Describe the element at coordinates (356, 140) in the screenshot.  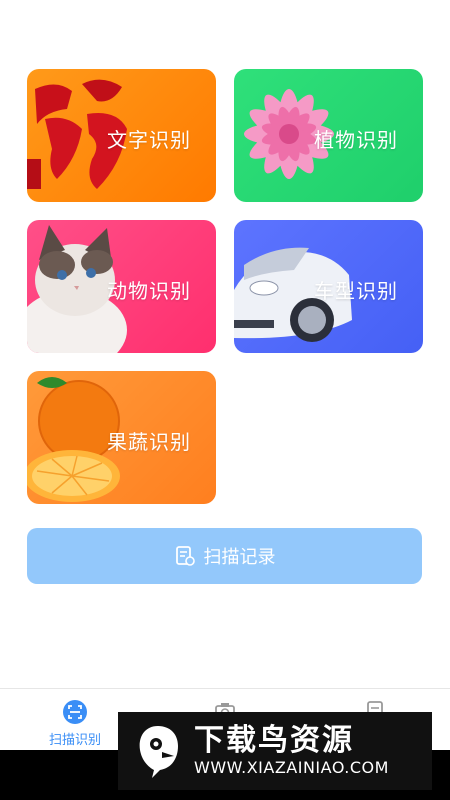
I see `card-label: 植物识别` at that location.